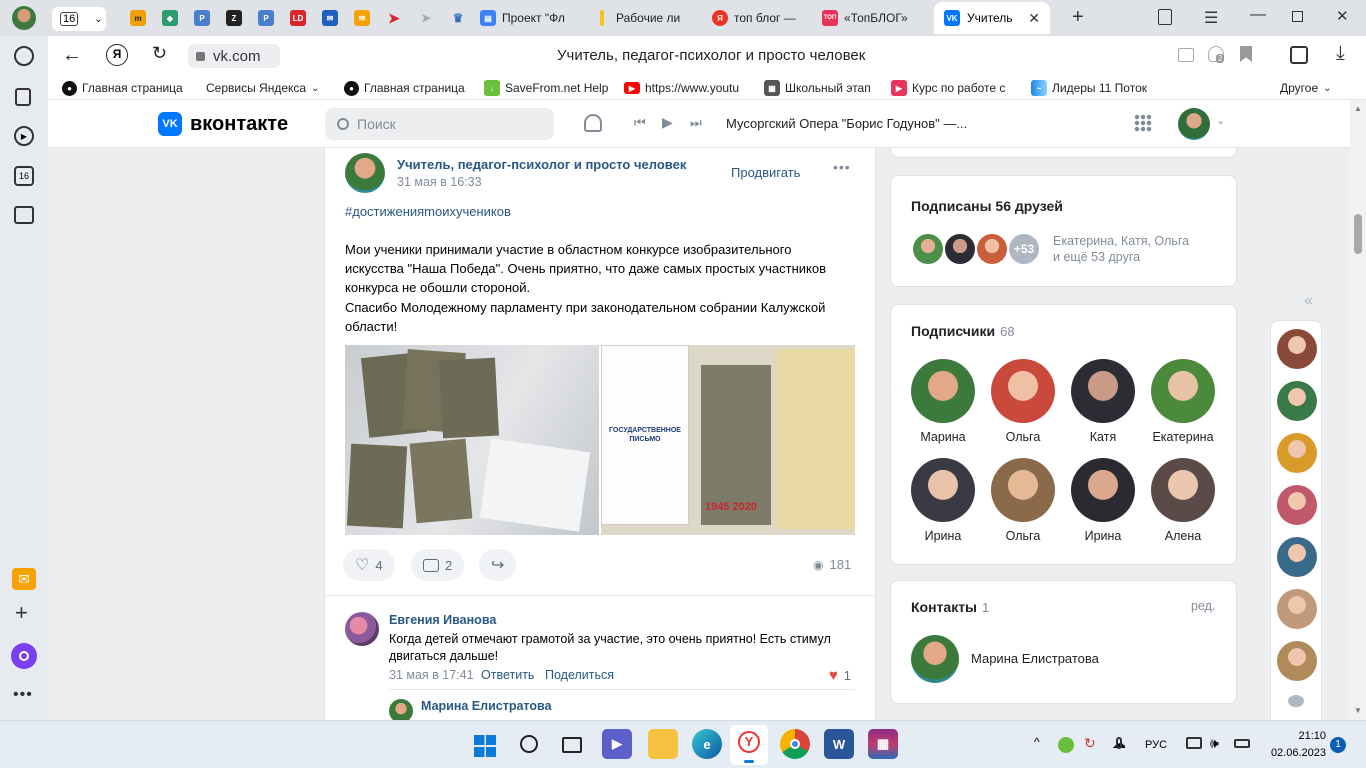 The width and height of the screenshot is (1366, 768). I want to click on mail-icon: ✉, so click(24, 579).